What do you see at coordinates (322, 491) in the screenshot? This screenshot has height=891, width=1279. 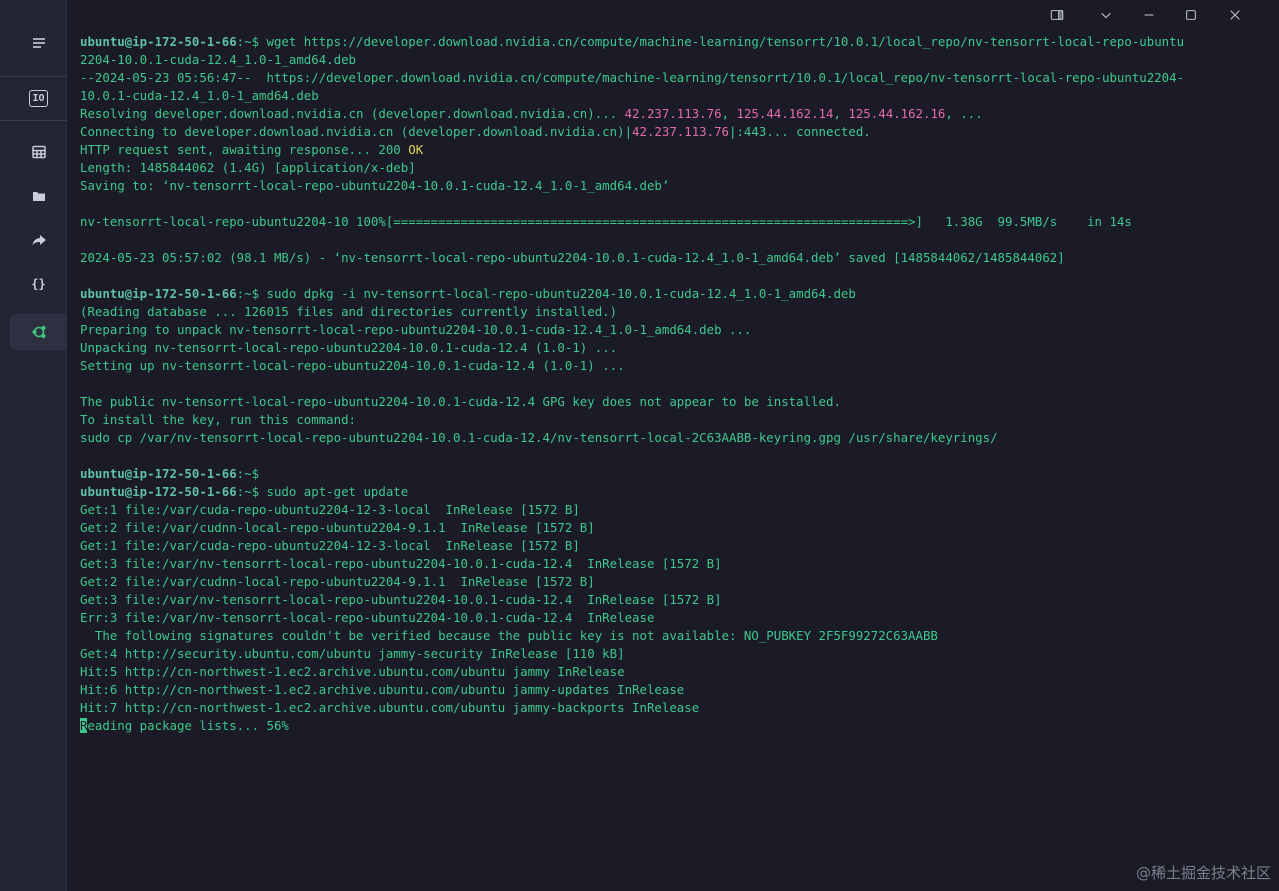 I see `terminal-text: :~$ sudo apt-get update` at bounding box center [322, 491].